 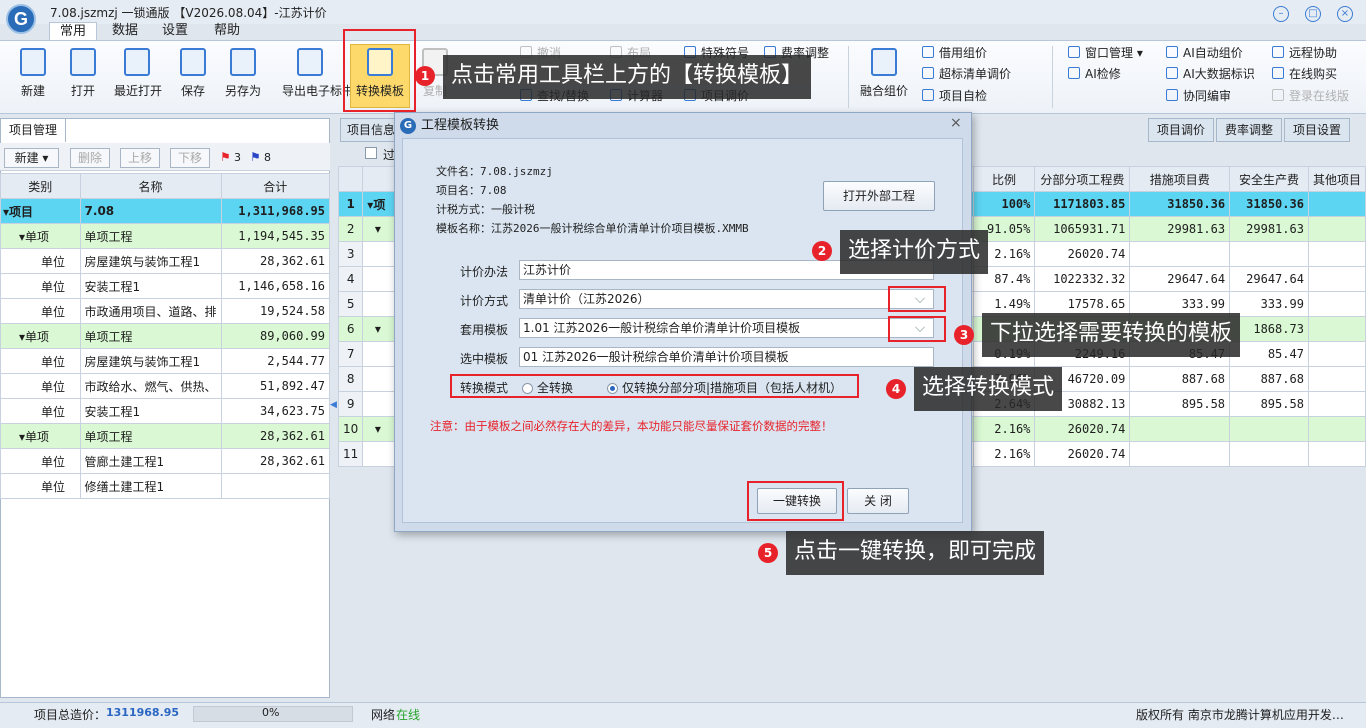 I want to click on open-button: 打开, so click(x=83, y=73).